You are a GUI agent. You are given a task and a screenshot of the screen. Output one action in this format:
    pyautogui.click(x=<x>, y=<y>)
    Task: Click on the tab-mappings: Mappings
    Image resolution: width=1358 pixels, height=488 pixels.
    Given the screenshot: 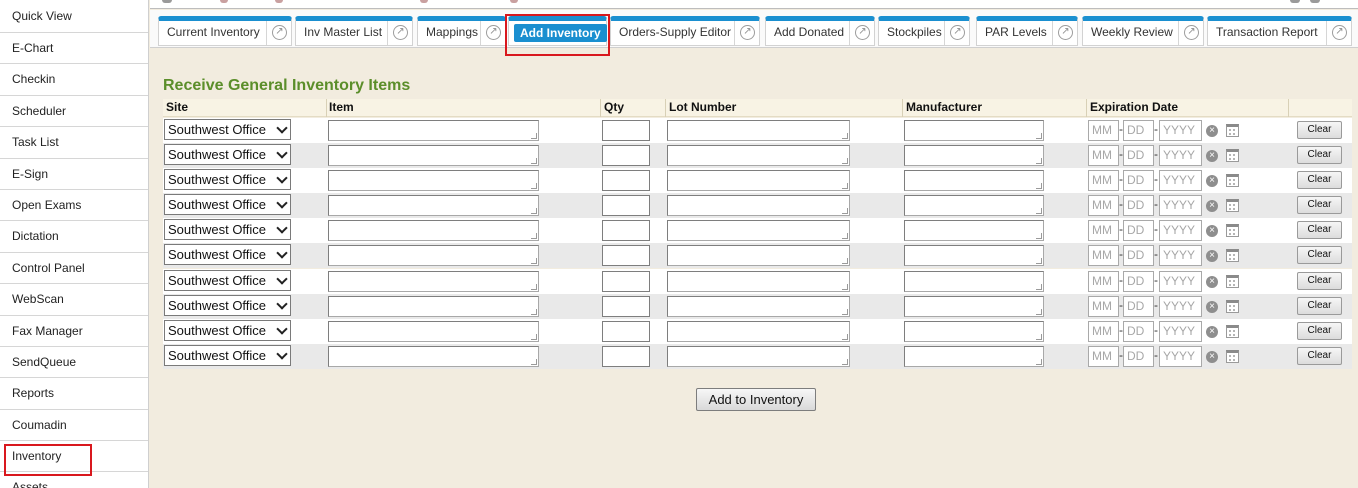 What is the action you would take?
    pyautogui.click(x=461, y=31)
    